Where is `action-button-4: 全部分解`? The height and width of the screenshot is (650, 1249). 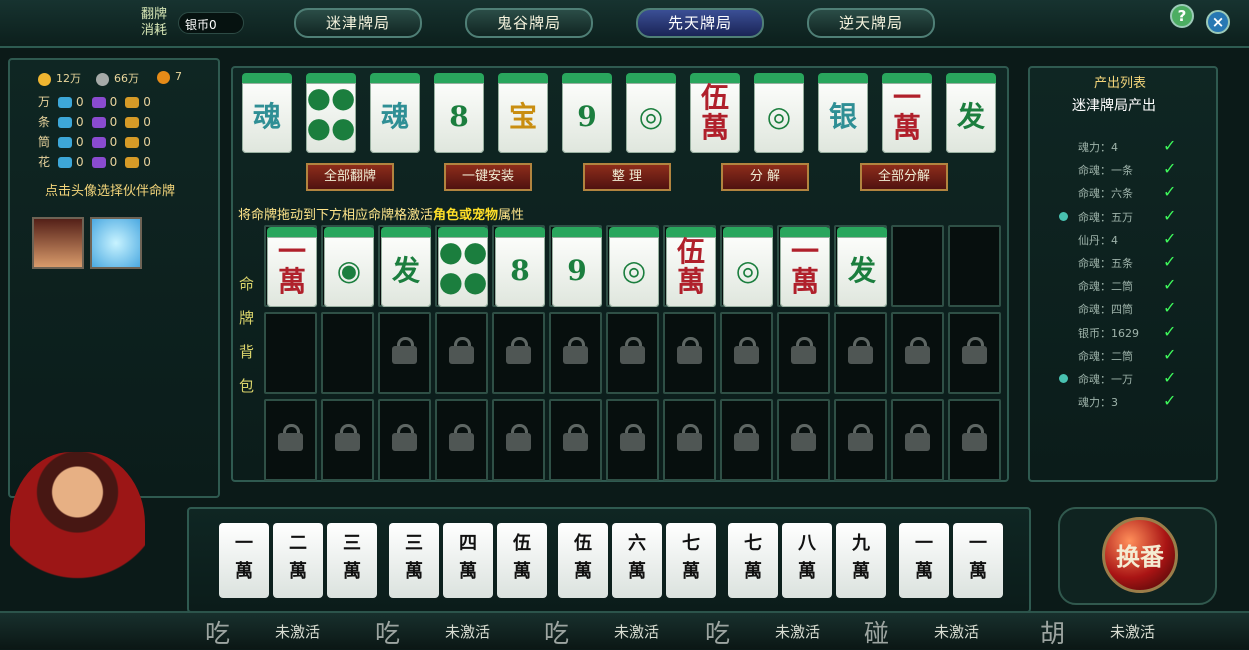
action-button-4: 全部分解 is located at coordinates (904, 177).